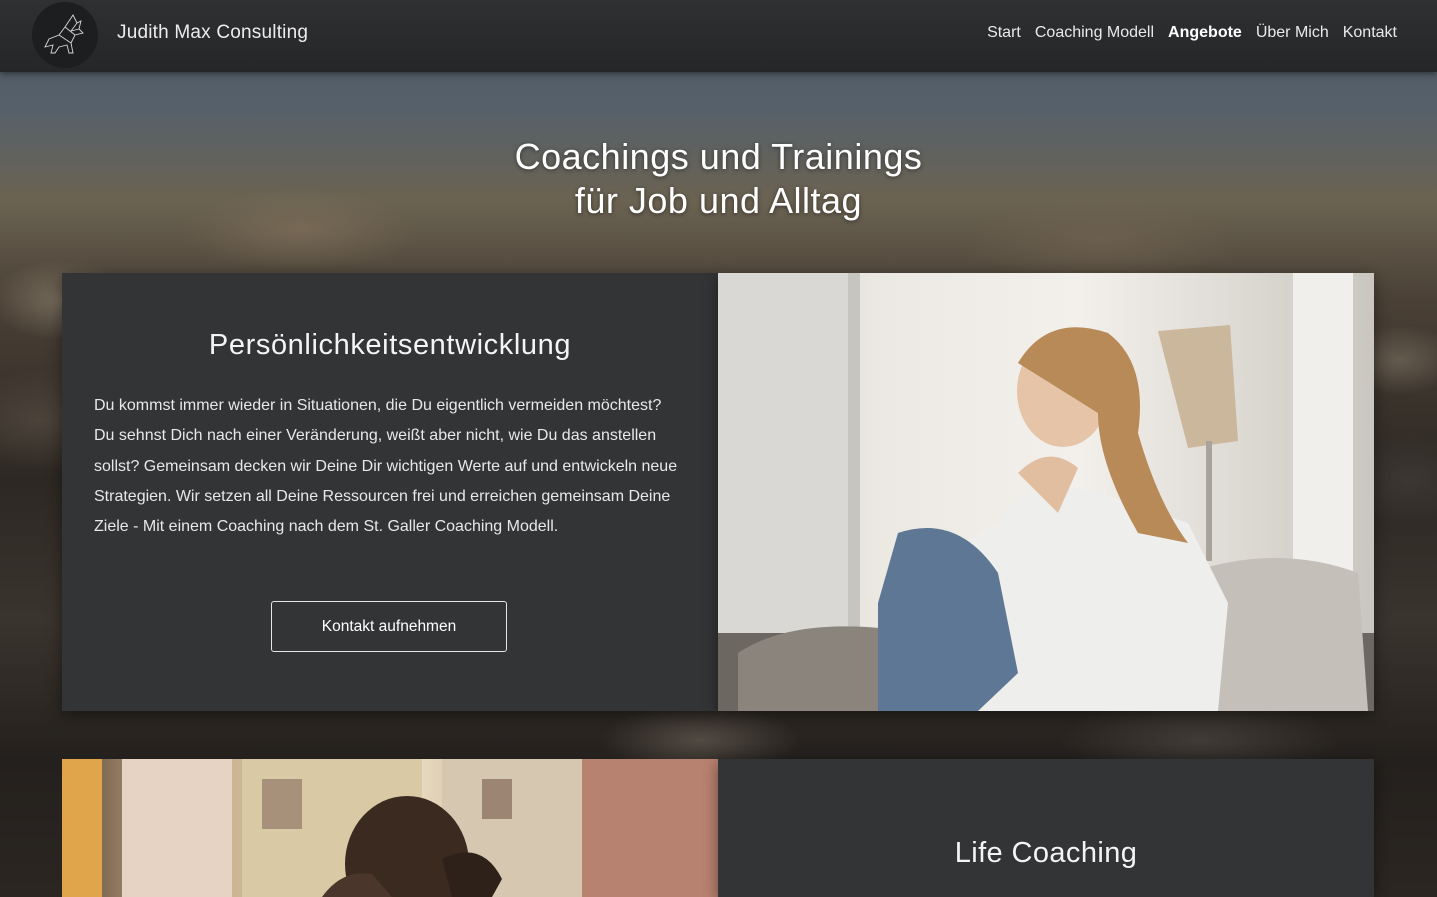  Describe the element at coordinates (718, 156) in the screenshot. I see `hero-title-line-1: Coachings und Trainings` at that location.